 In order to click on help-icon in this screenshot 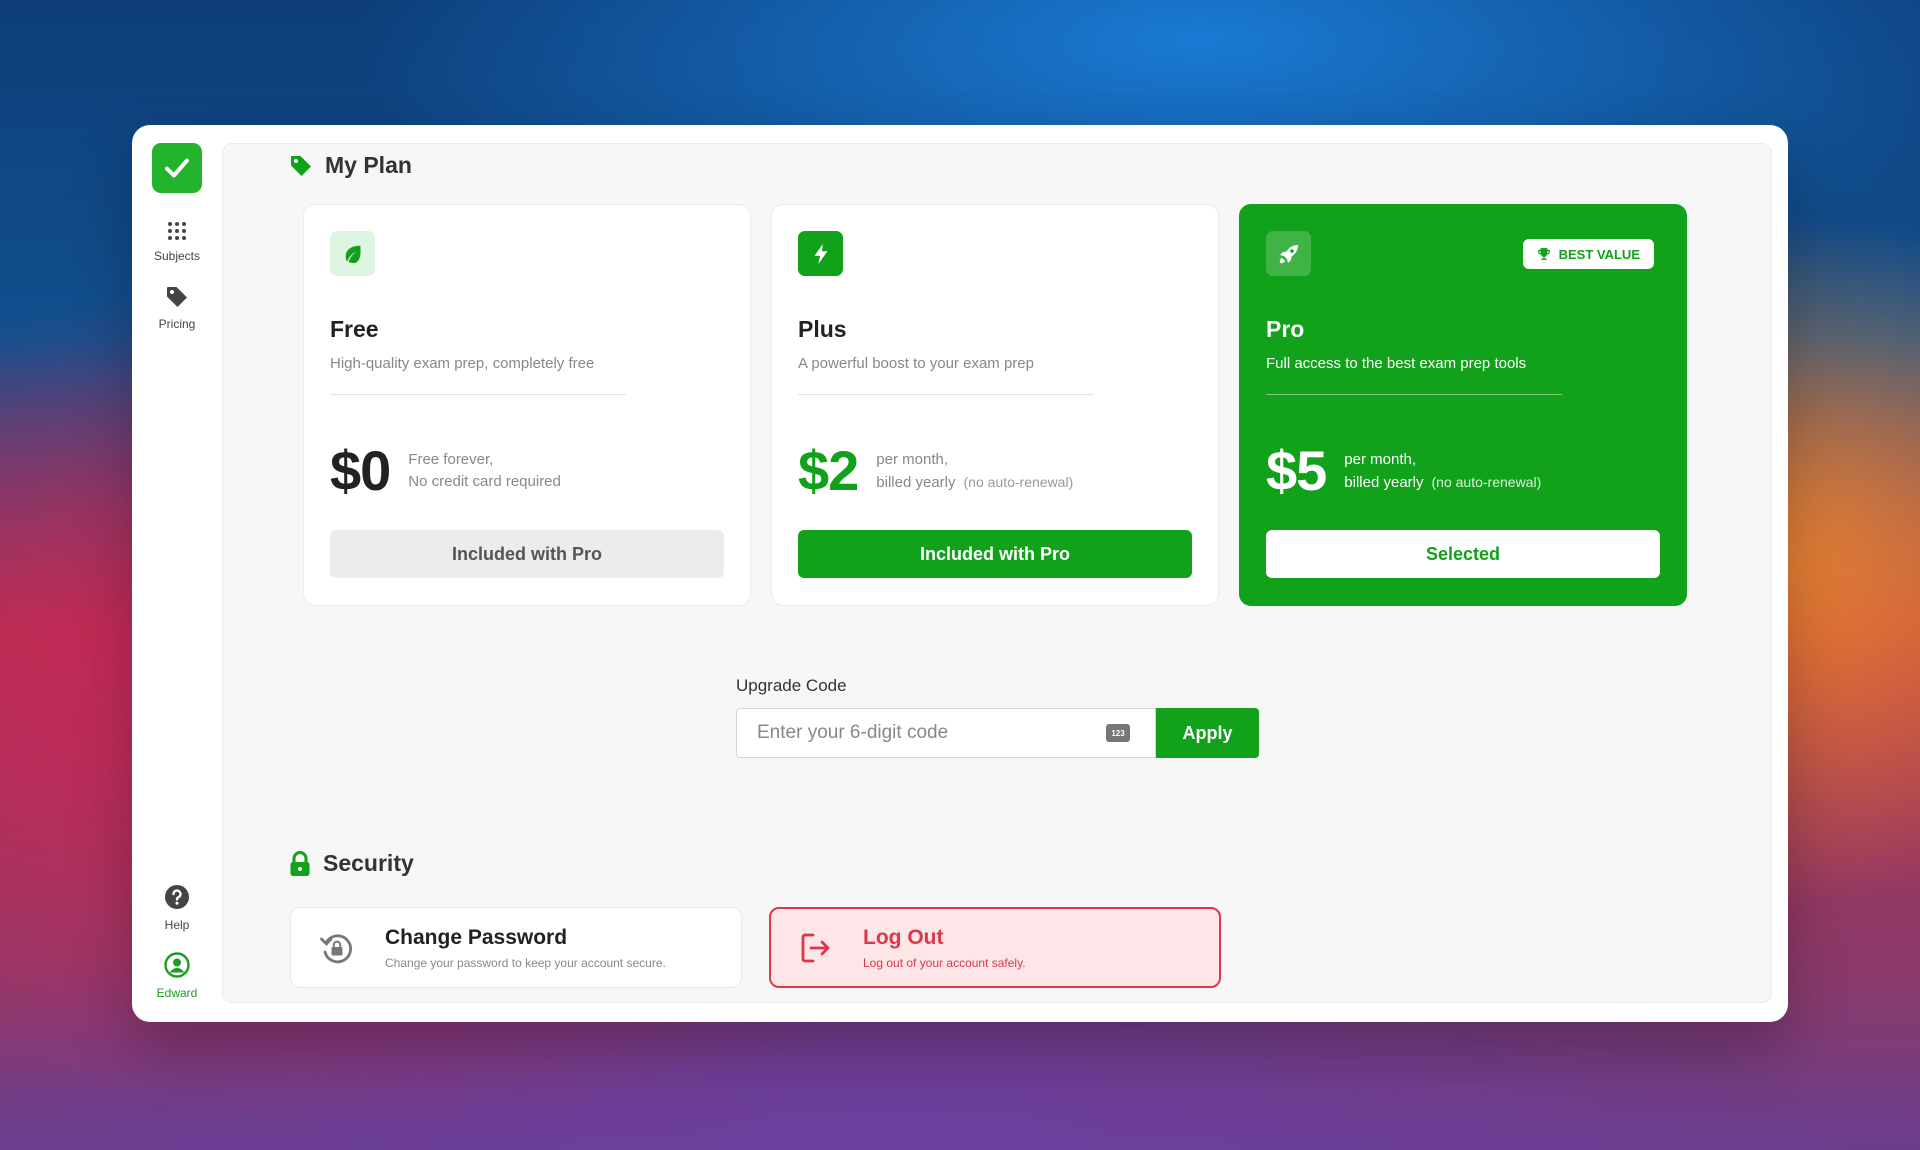, I will do `click(177, 897)`.